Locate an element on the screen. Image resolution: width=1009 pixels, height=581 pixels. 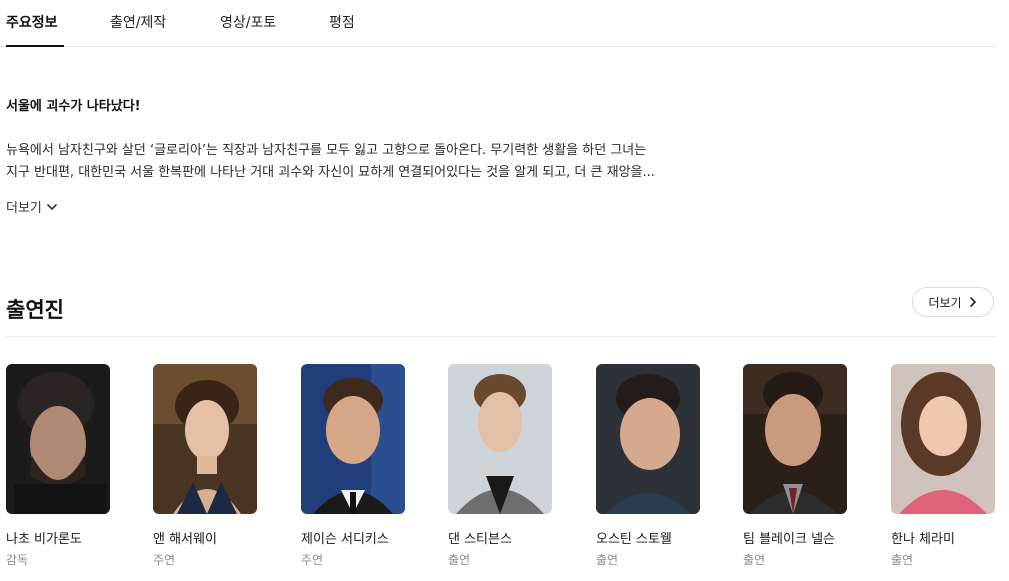
chevron-right-icon is located at coordinates (972, 302).